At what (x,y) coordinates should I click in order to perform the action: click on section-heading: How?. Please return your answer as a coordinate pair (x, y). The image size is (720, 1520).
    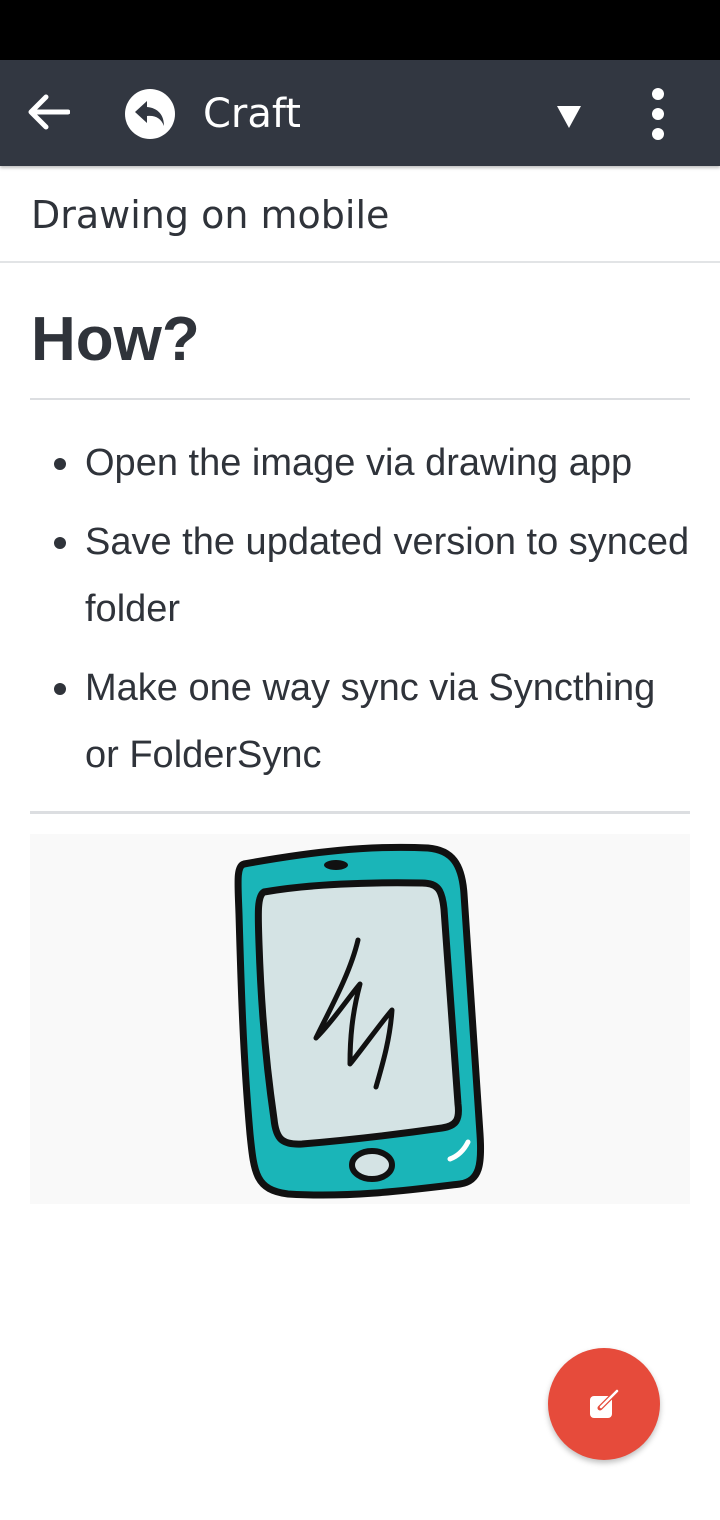
    Looking at the image, I should click on (115, 339).